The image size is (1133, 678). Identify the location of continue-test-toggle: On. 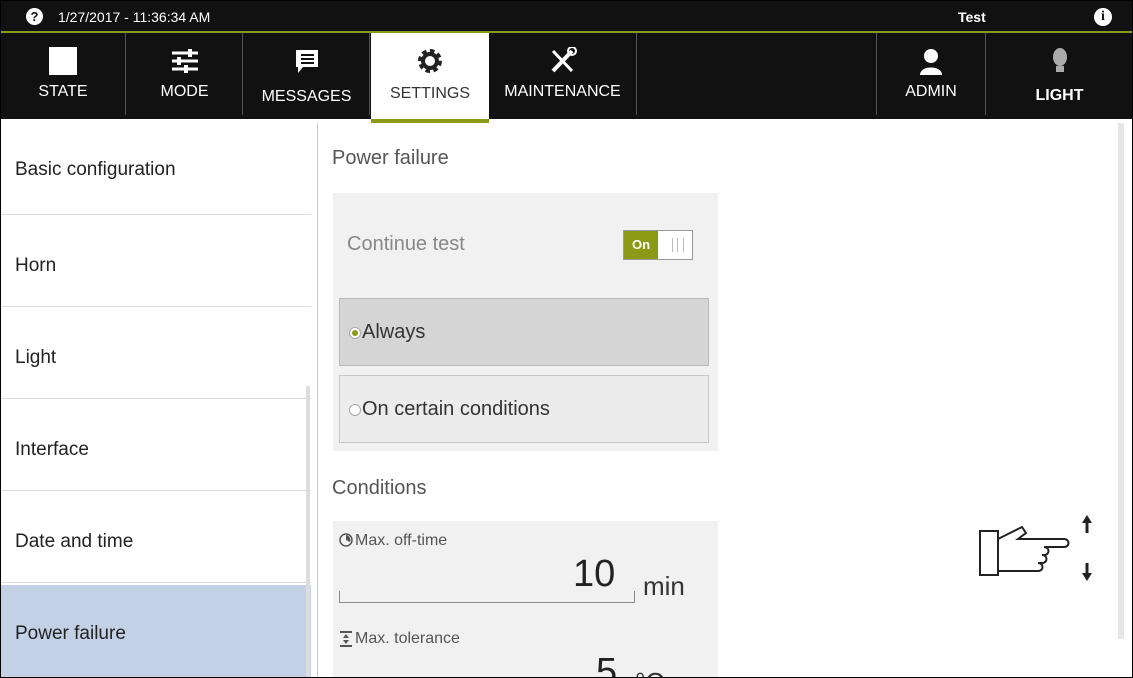
(658, 245).